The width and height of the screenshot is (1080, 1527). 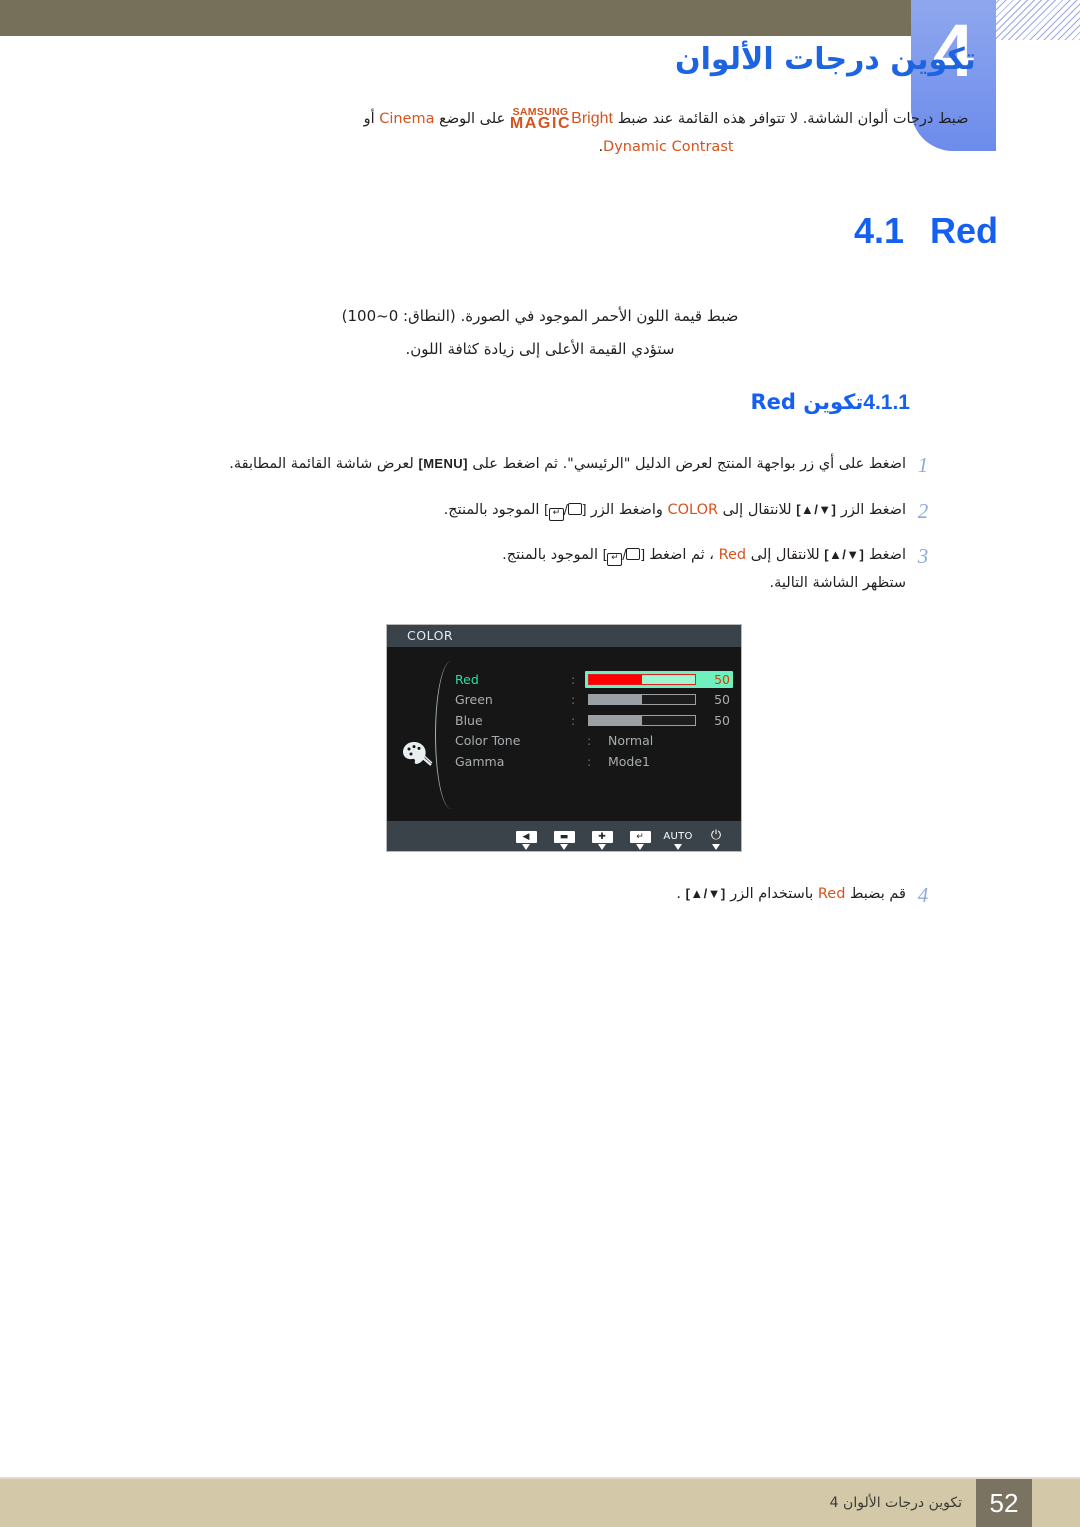 I want to click on osd-value-box: Normal, so click(x=668, y=740).